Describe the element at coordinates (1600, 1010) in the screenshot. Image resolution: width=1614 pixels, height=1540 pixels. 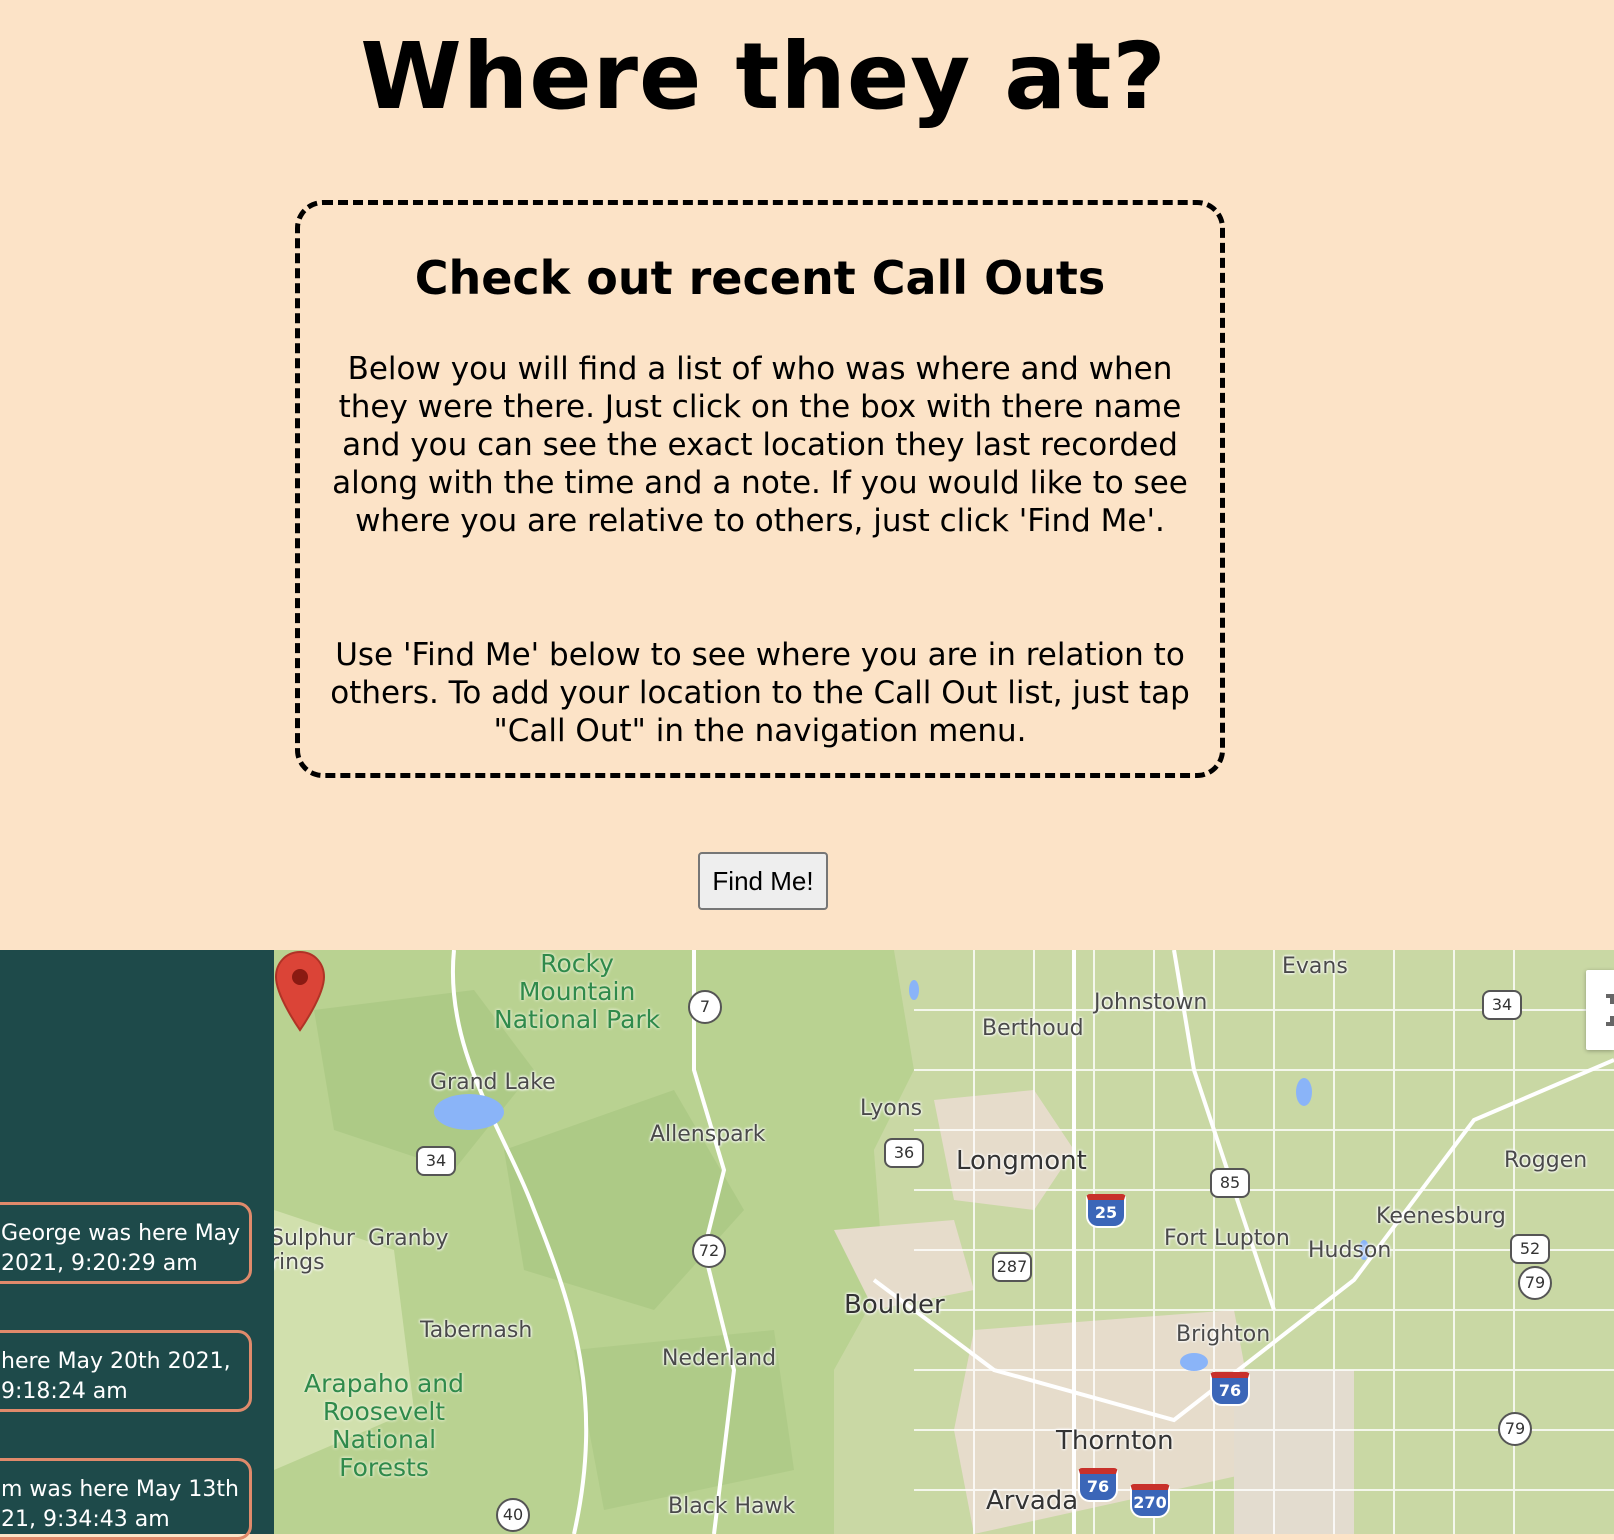
I see `fullscreen-button` at that location.